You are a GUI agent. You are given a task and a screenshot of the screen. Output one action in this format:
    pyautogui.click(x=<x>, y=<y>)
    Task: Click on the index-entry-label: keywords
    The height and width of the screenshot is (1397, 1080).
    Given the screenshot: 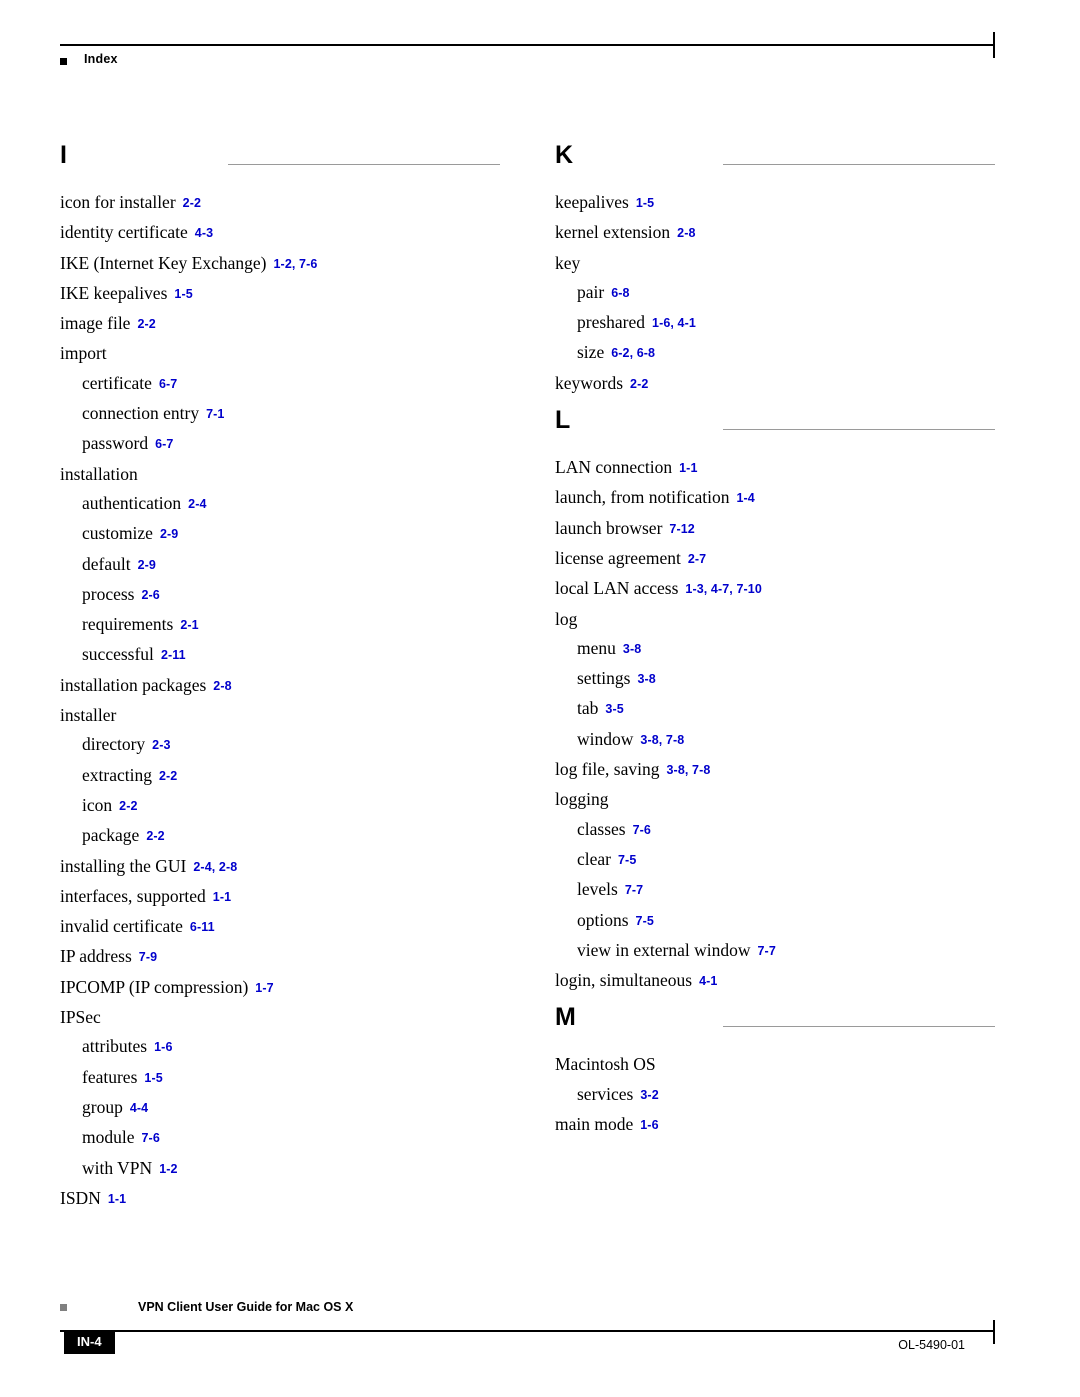 What is the action you would take?
    pyautogui.click(x=589, y=382)
    